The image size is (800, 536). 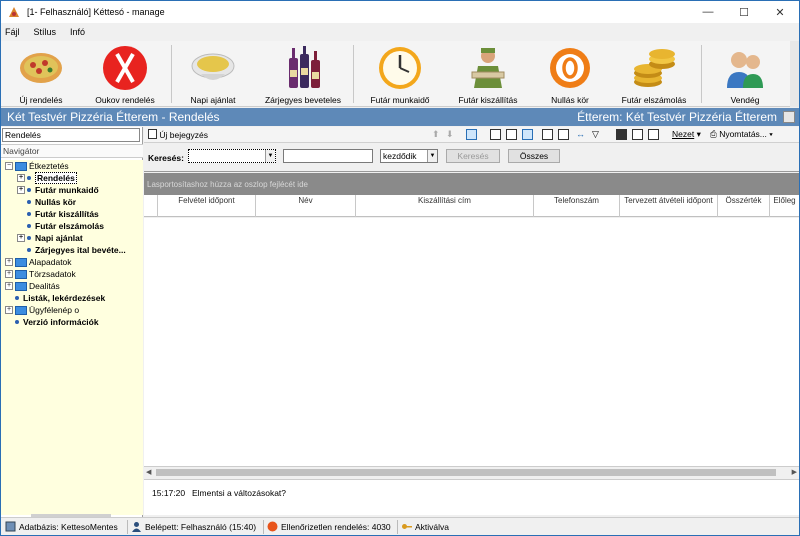 I want to click on tree-node-courier-worktime: + Futár munkaidő, so click(x=58, y=190).